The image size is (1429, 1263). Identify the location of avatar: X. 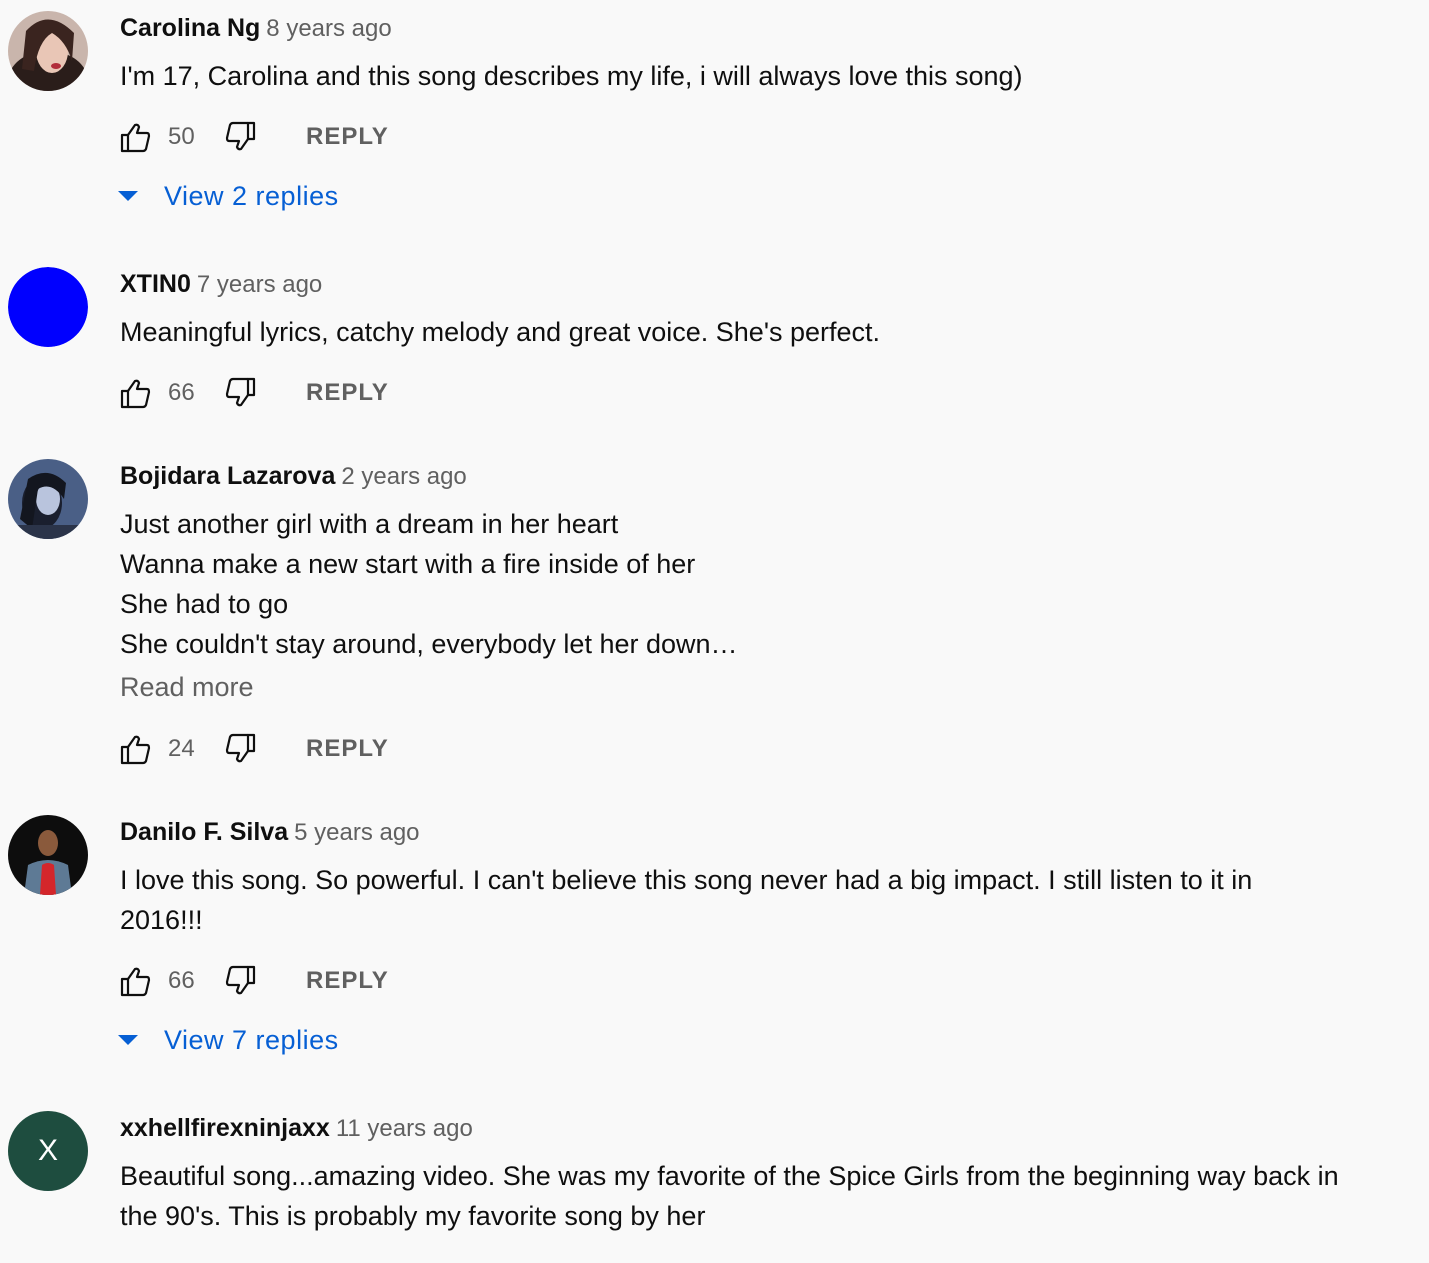
(48, 1151).